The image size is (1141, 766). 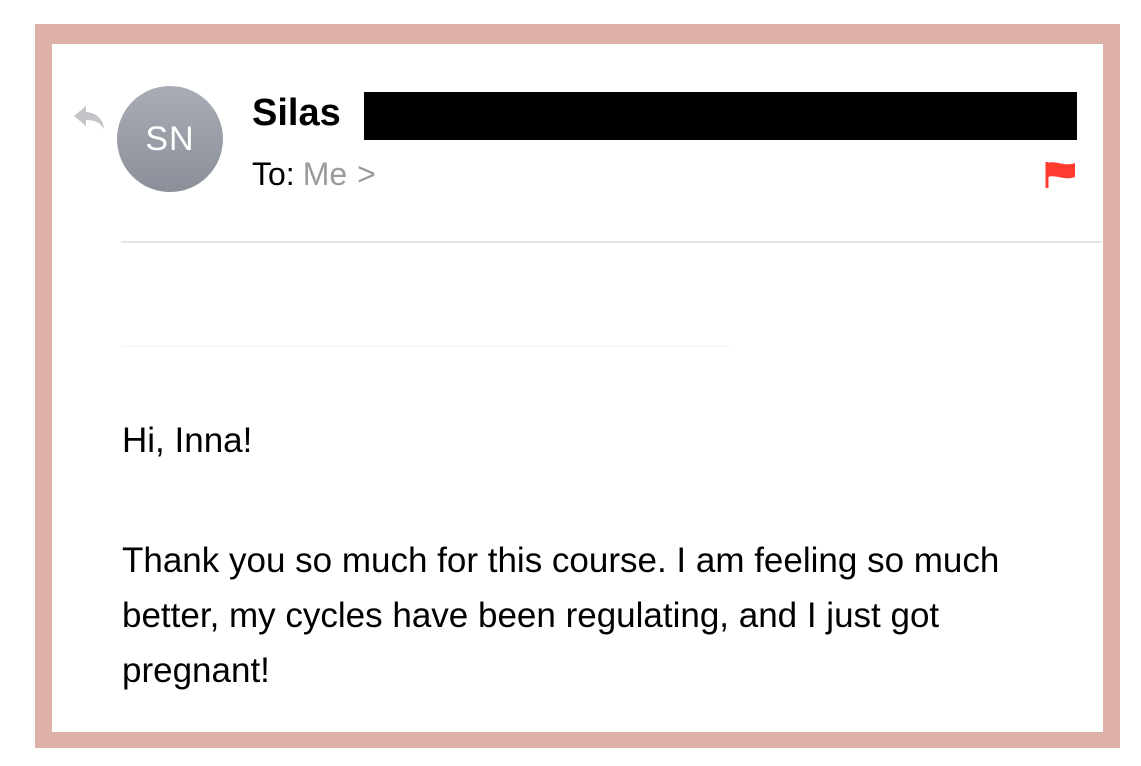 I want to click on avatar-initials: SN, so click(x=170, y=138).